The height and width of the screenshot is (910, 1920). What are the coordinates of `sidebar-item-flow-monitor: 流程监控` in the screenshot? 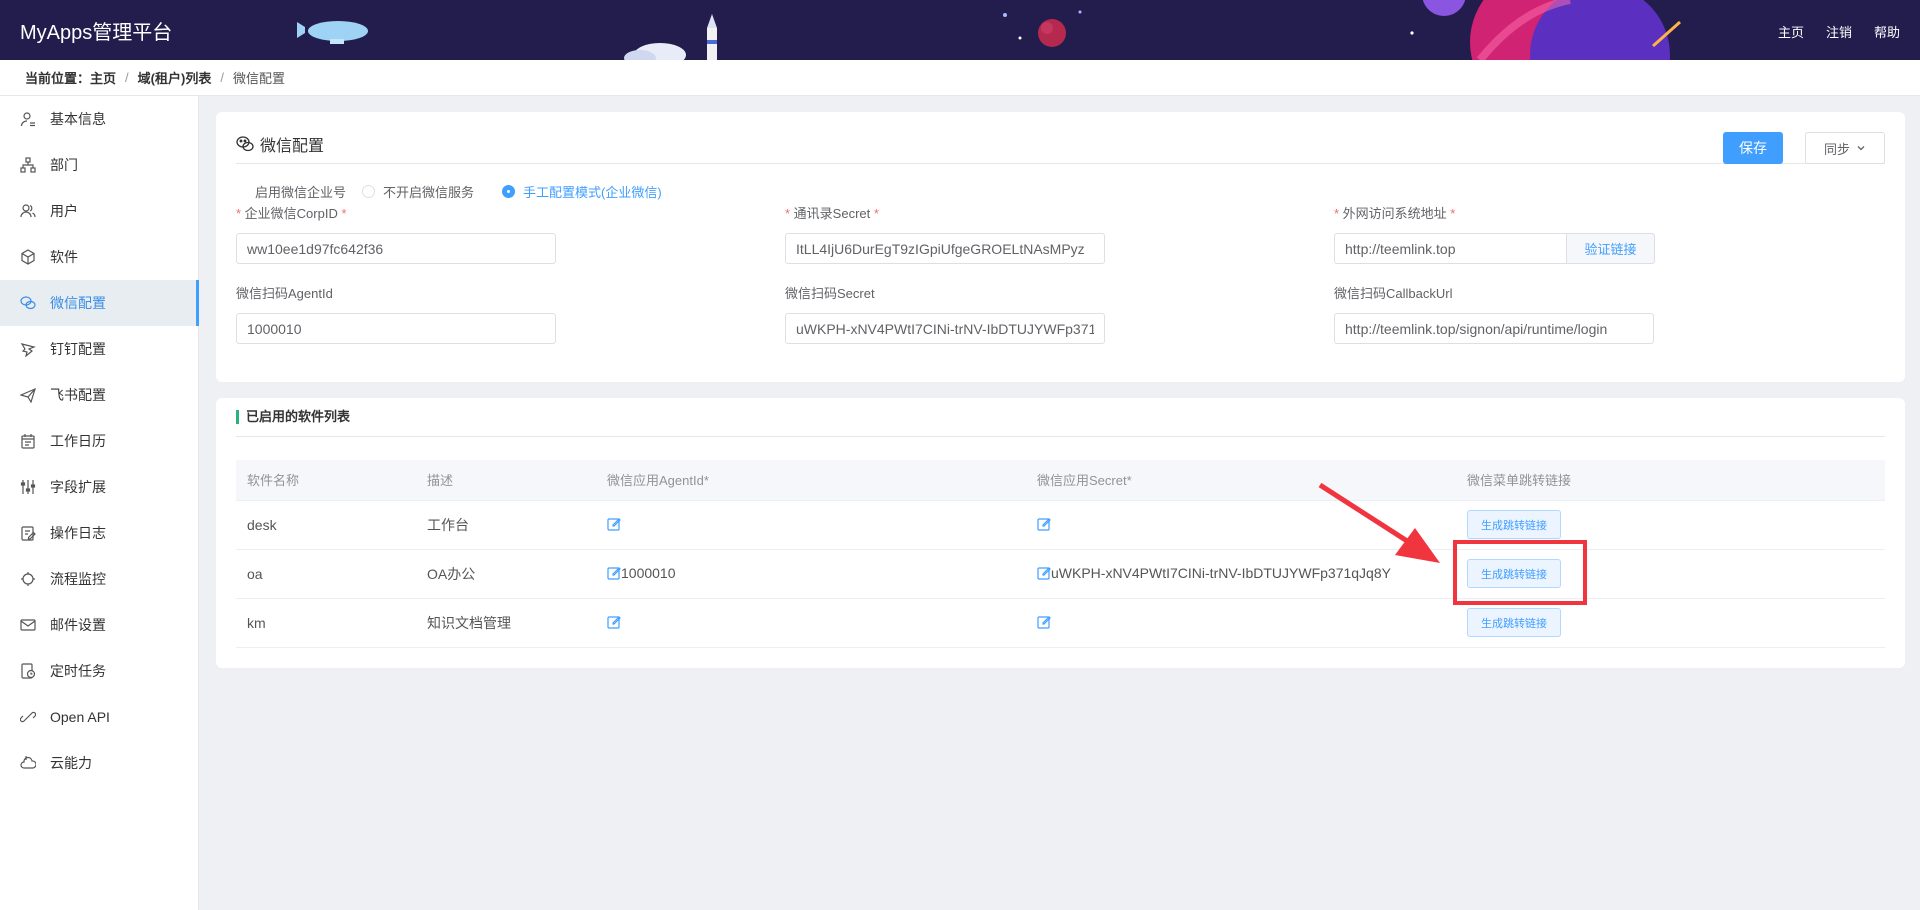 It's located at (99, 579).